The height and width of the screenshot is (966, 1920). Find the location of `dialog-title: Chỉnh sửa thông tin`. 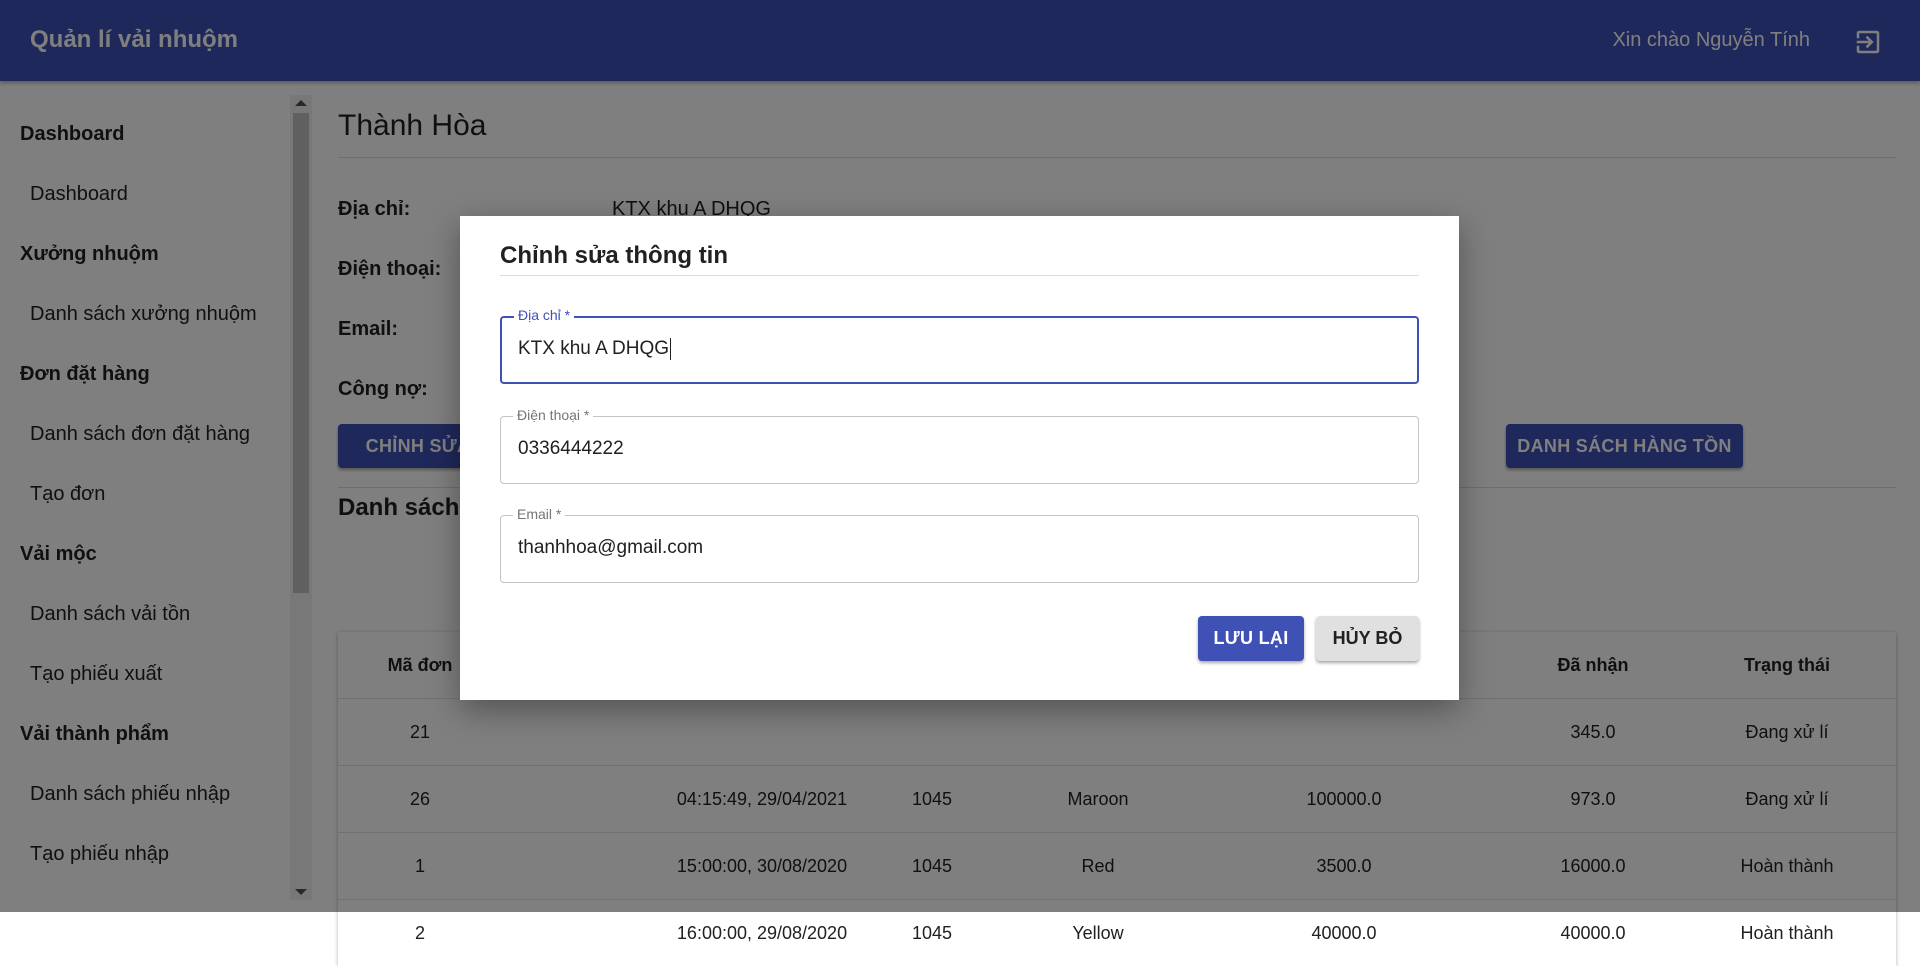

dialog-title: Chỉnh sửa thông tin is located at coordinates (614, 255).